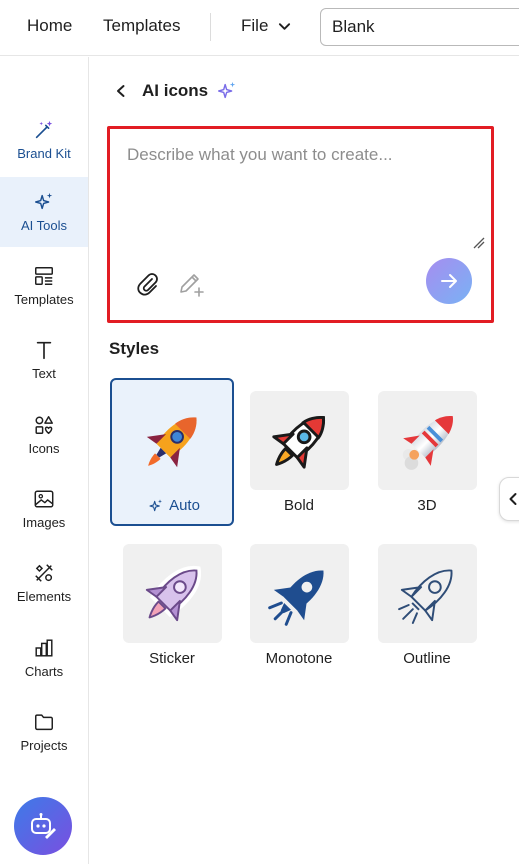 This screenshot has height=864, width=519. I want to click on style-label-text: Sticker, so click(172, 658).